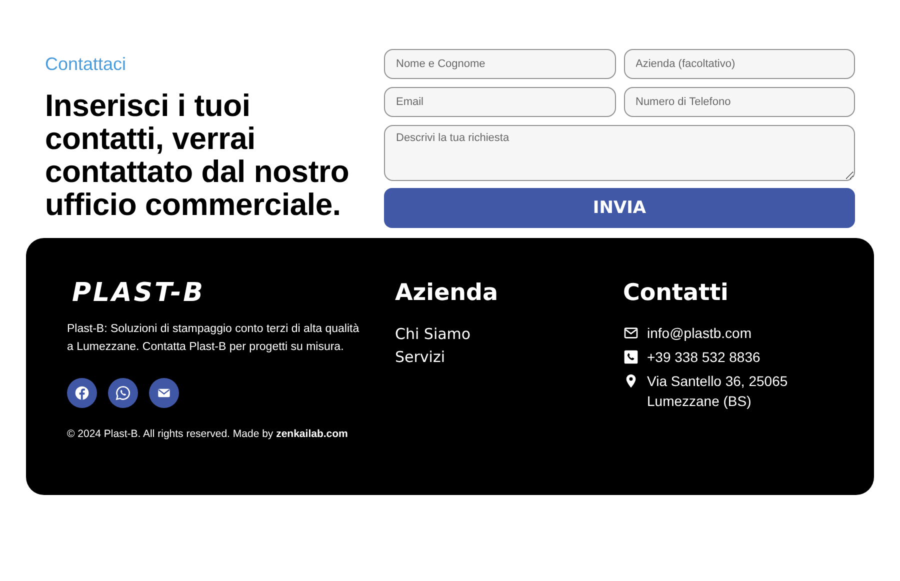 The height and width of the screenshot is (581, 900). What do you see at coordinates (138, 293) in the screenshot?
I see `logo: PLAST-B` at bounding box center [138, 293].